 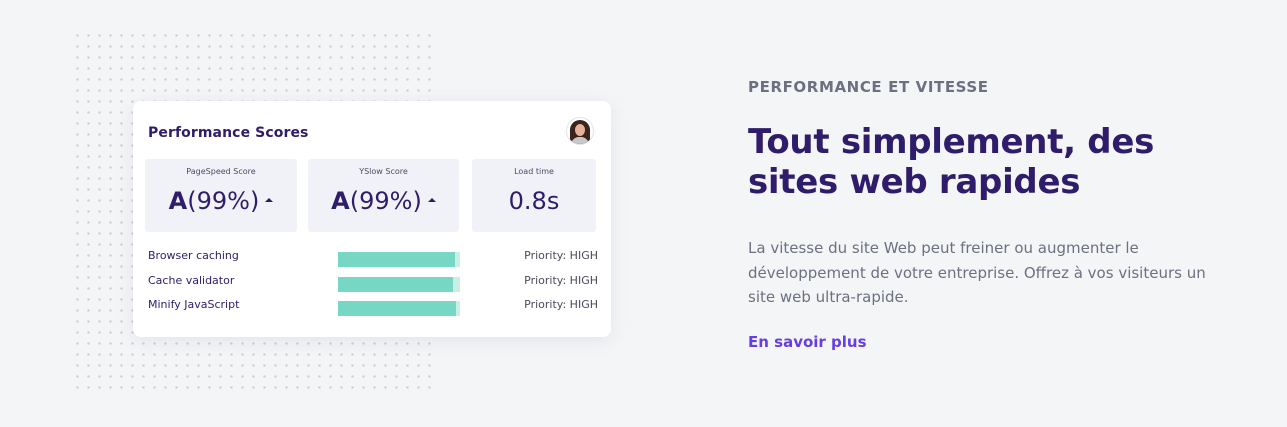 I want to click on metric-row: Browser caching Priority: HIGH, so click(x=373, y=258).